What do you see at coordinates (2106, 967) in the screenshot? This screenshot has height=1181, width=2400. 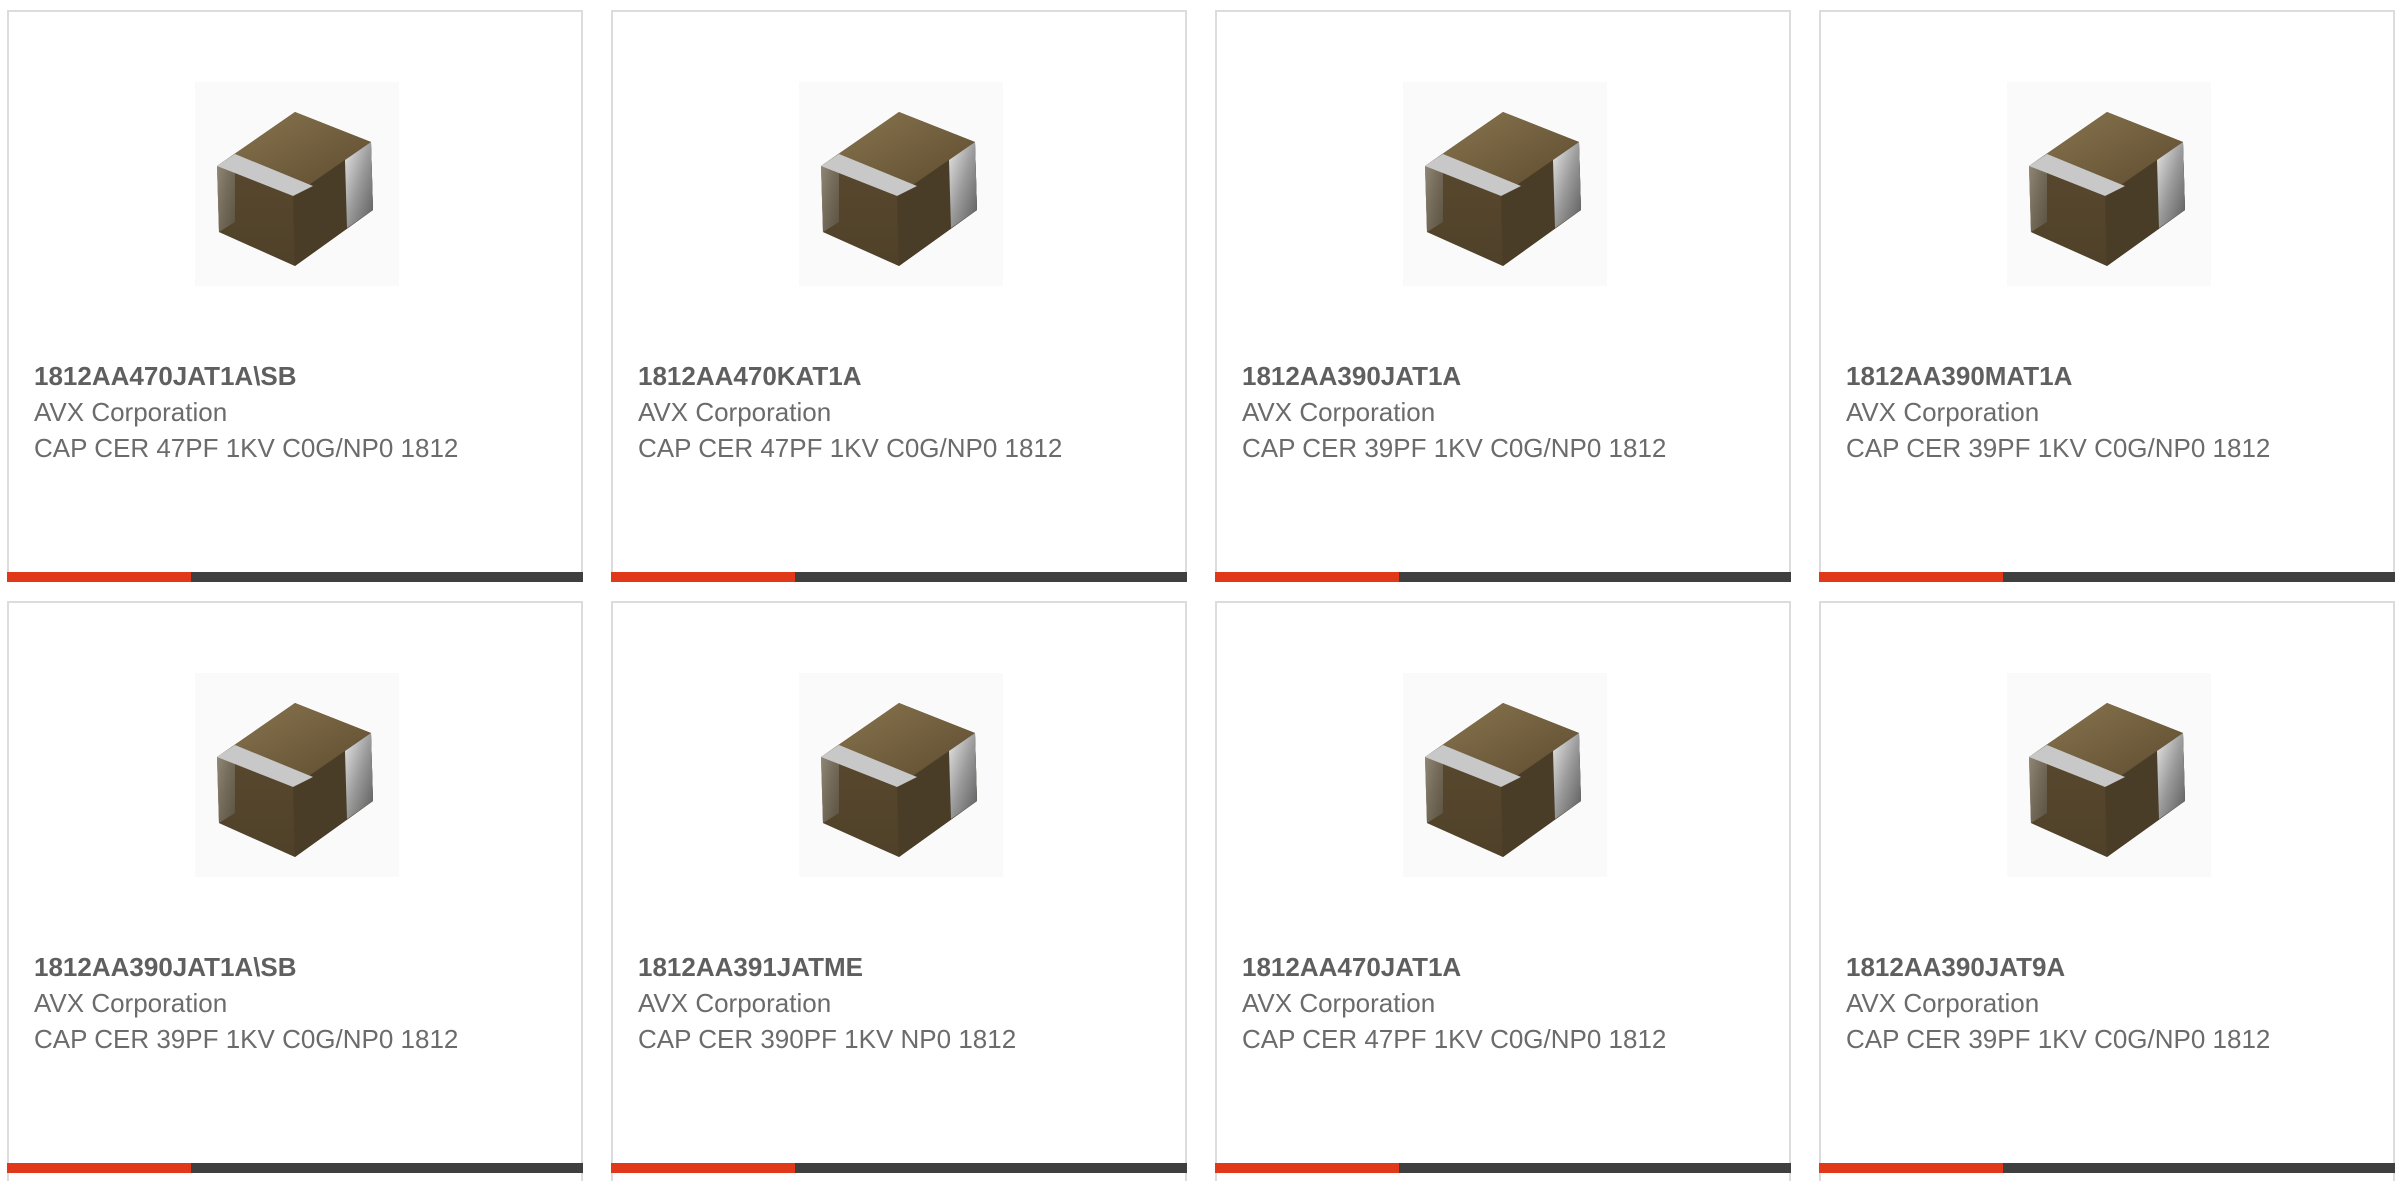 I see `part-number-link: 1812AA390JAT9A` at bounding box center [2106, 967].